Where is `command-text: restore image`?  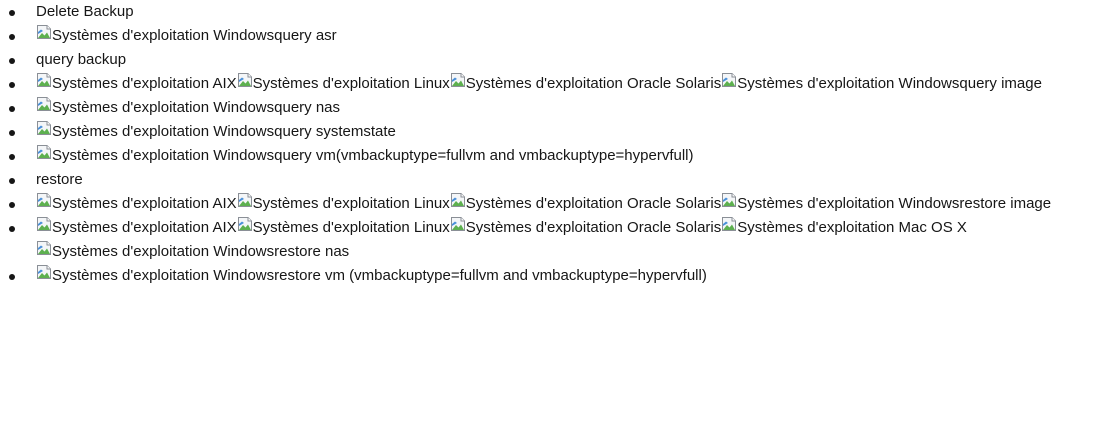
command-text: restore image is located at coordinates (1005, 203).